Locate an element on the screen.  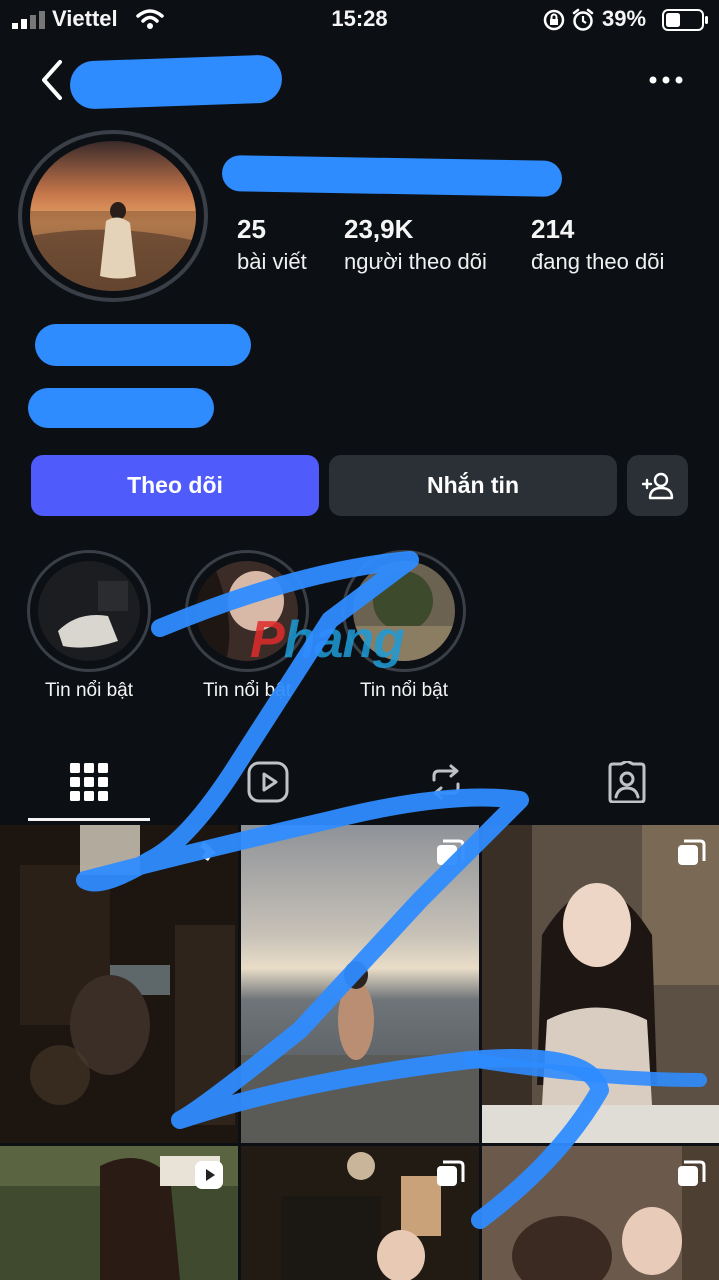
tab-reposts is located at coordinates (446, 782).